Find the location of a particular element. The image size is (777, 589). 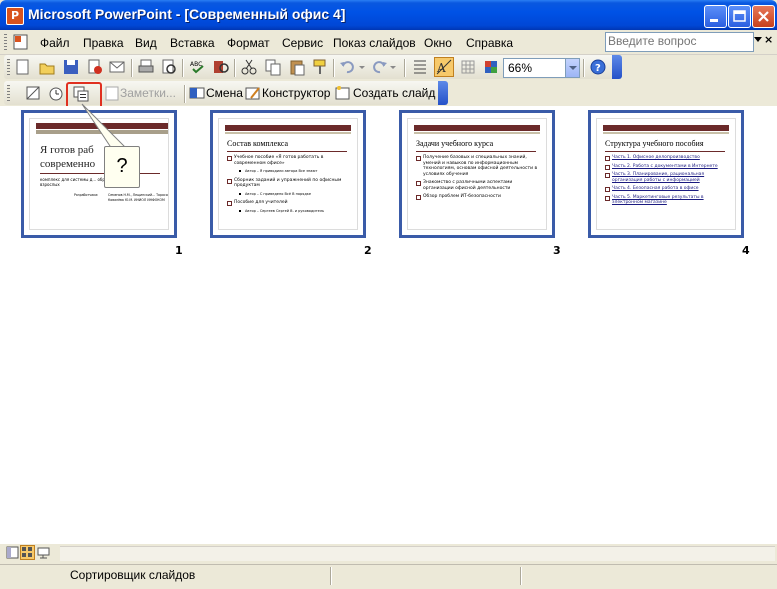

grid-icon is located at coordinates (468, 67).